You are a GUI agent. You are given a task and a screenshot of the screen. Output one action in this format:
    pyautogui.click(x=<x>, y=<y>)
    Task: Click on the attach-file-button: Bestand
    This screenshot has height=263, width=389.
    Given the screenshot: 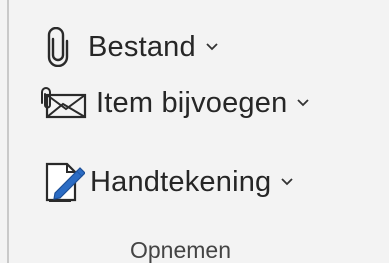 What is the action you would take?
    pyautogui.click(x=132, y=47)
    